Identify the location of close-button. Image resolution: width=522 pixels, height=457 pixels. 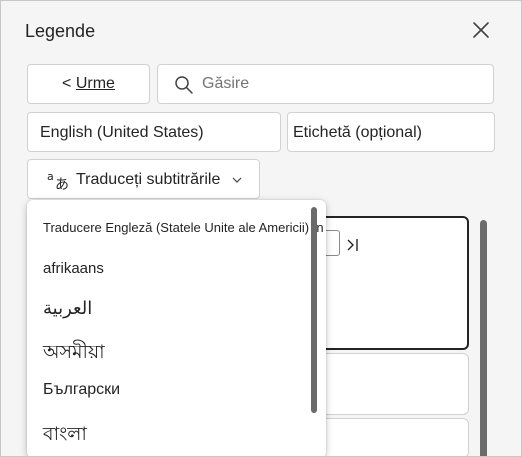
(481, 30).